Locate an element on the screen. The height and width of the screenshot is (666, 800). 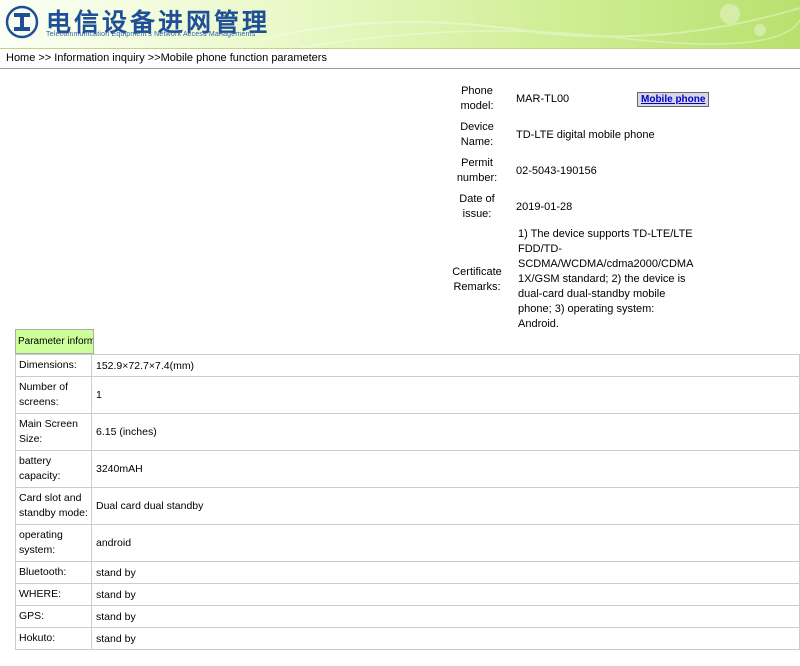
table-row: Hokuto: stand by is located at coordinates (407, 638).